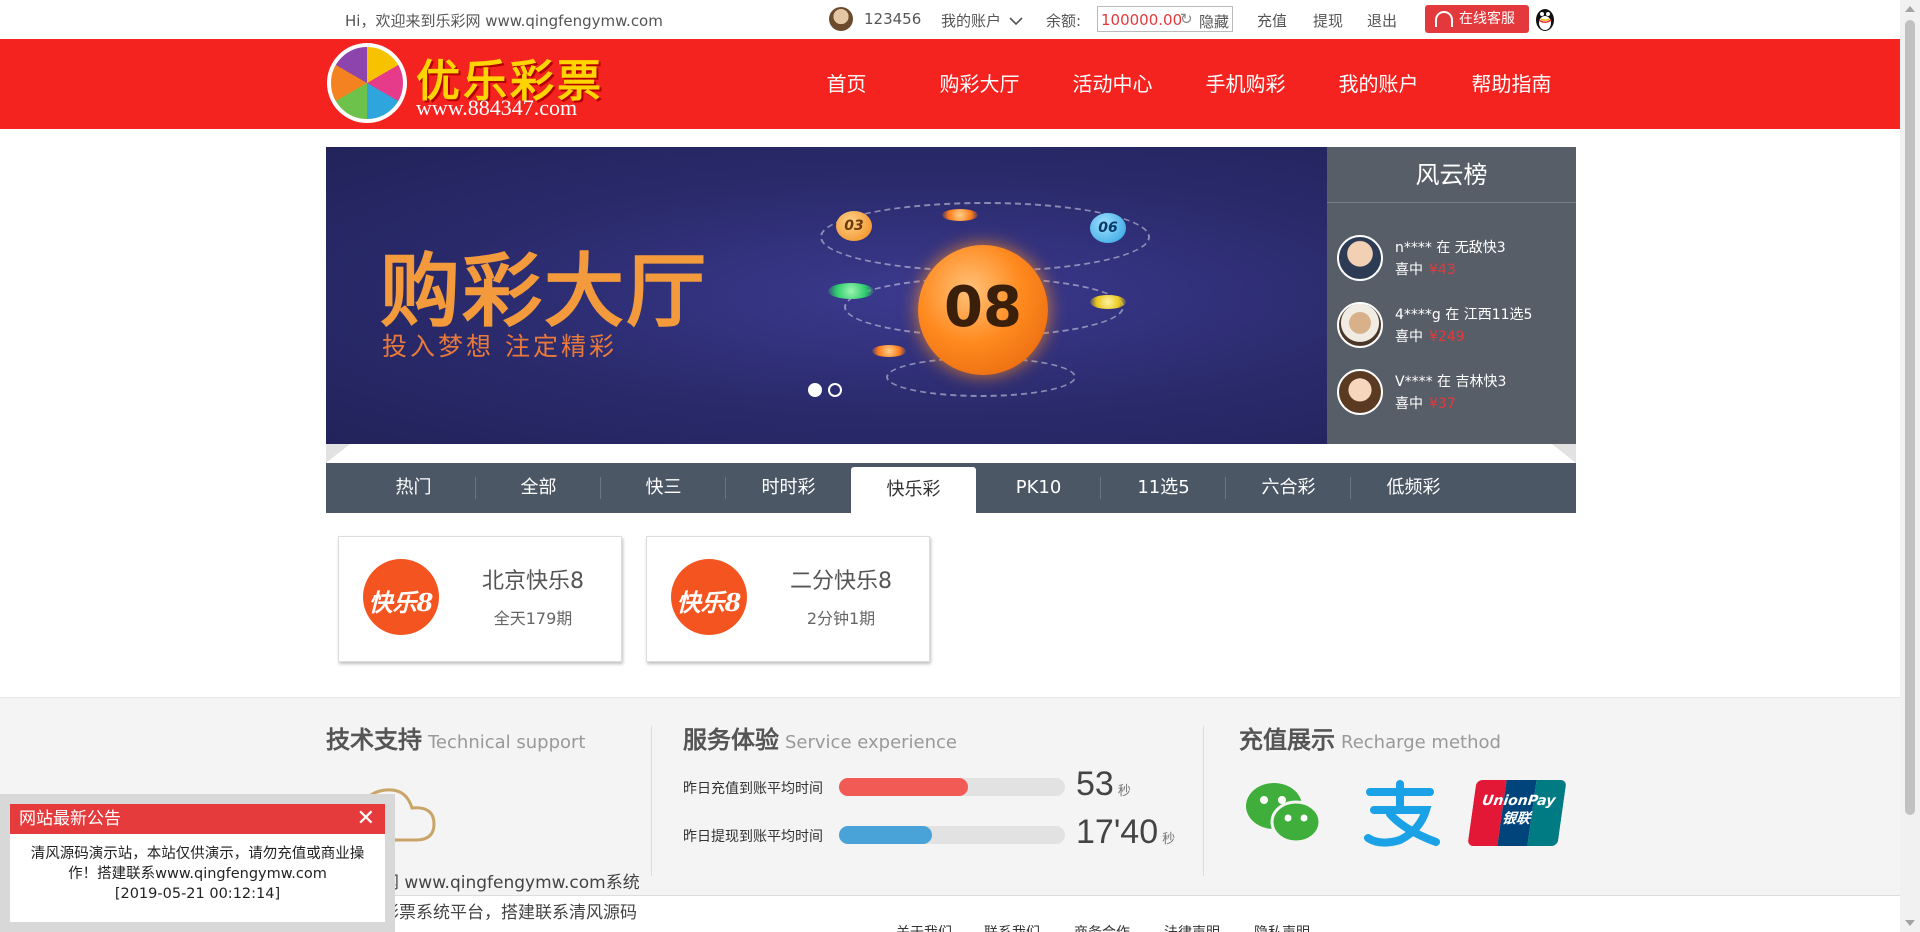 The width and height of the screenshot is (1920, 932). Describe the element at coordinates (1516, 819) in the screenshot. I see `unionpay-cn: 银联` at that location.